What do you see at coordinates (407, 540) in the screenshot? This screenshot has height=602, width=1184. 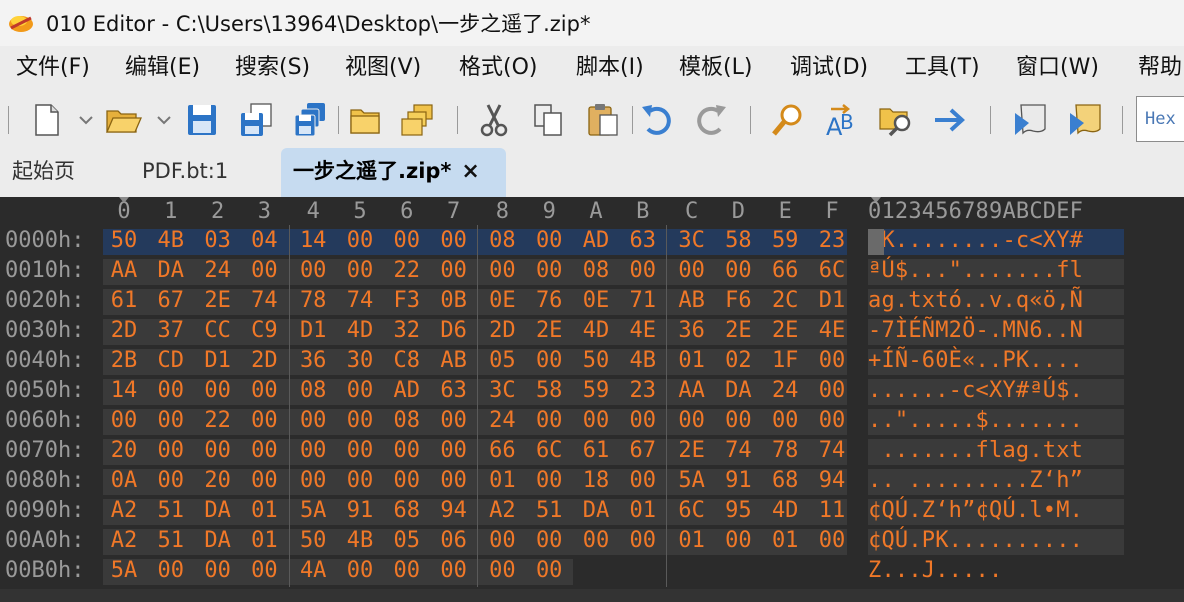 I see `hex-byte: 05` at bounding box center [407, 540].